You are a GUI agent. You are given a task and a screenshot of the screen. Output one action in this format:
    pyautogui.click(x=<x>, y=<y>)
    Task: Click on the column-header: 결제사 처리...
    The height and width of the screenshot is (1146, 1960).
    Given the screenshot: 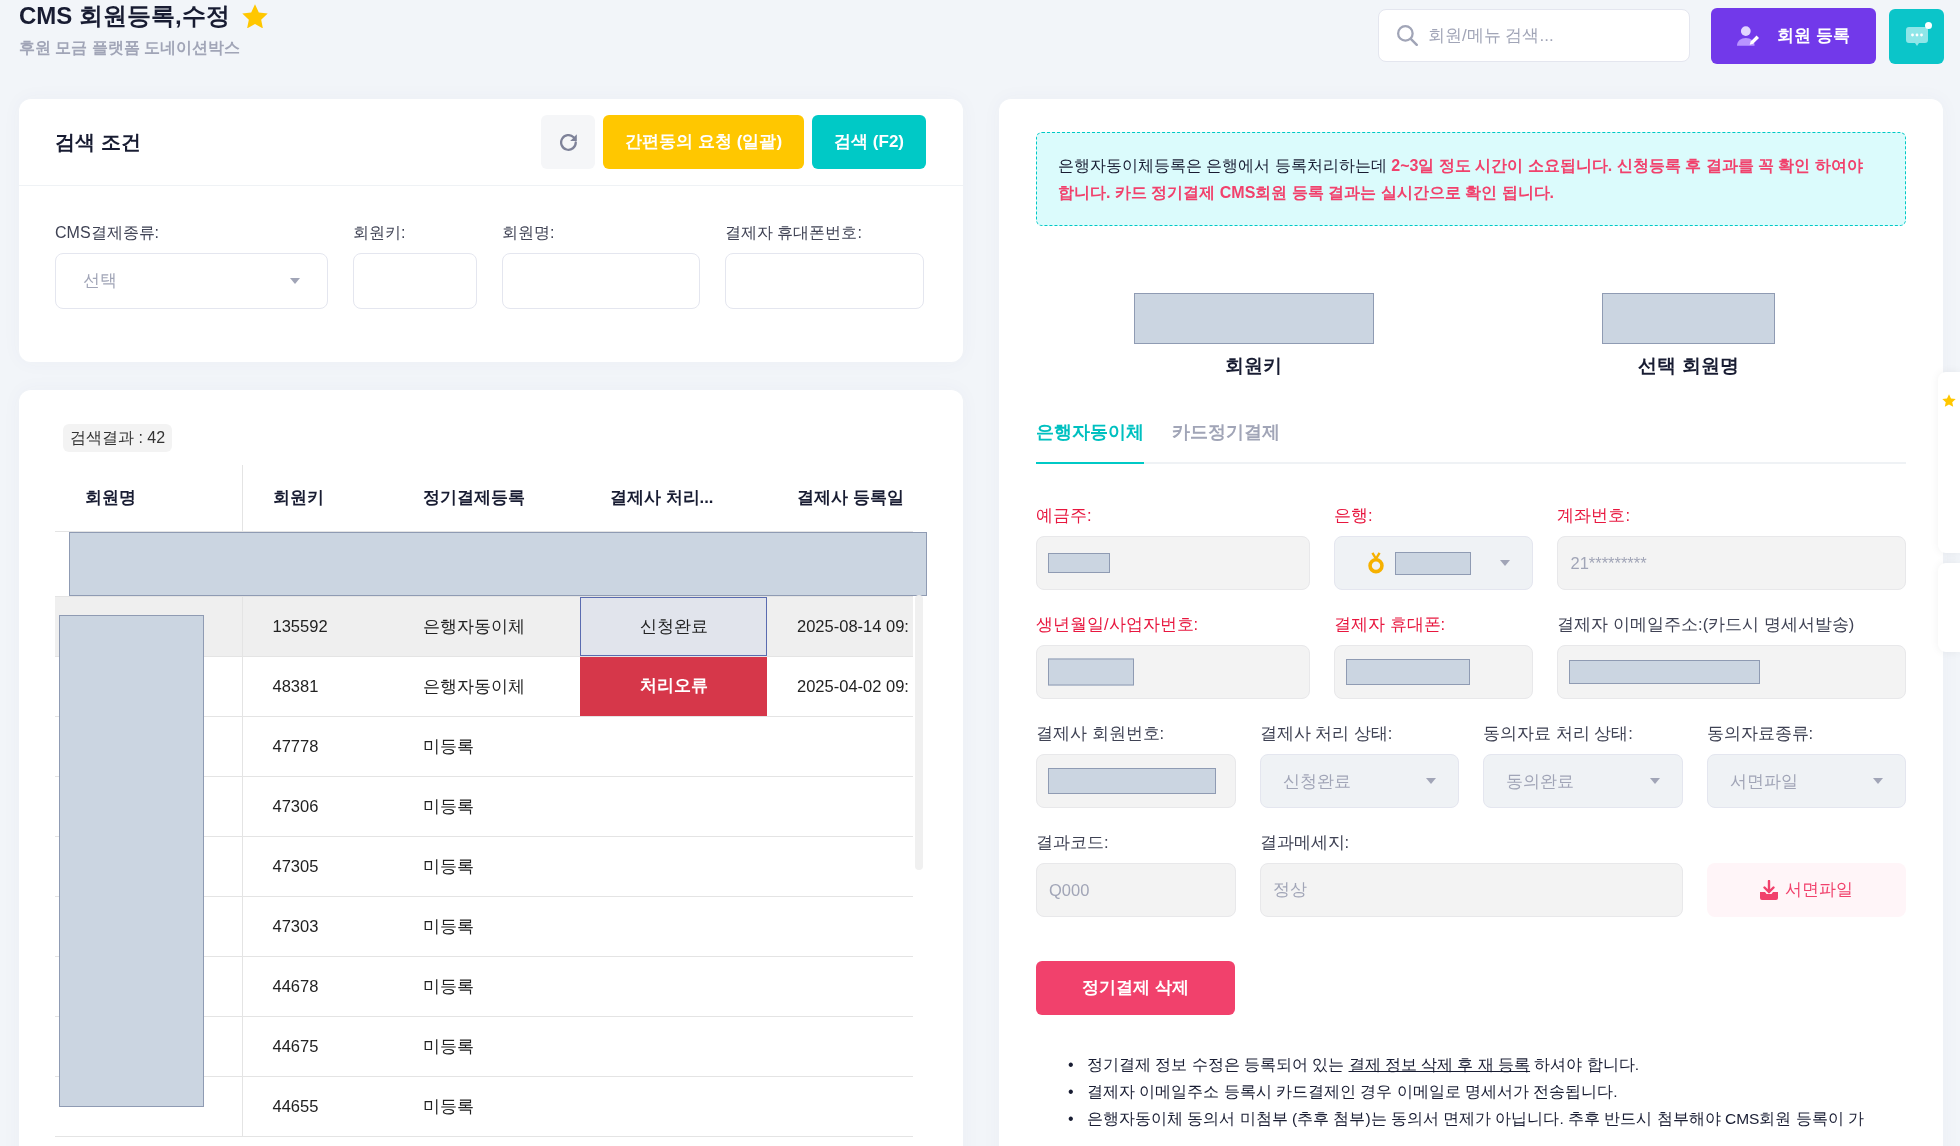 What is the action you would take?
    pyautogui.click(x=673, y=498)
    